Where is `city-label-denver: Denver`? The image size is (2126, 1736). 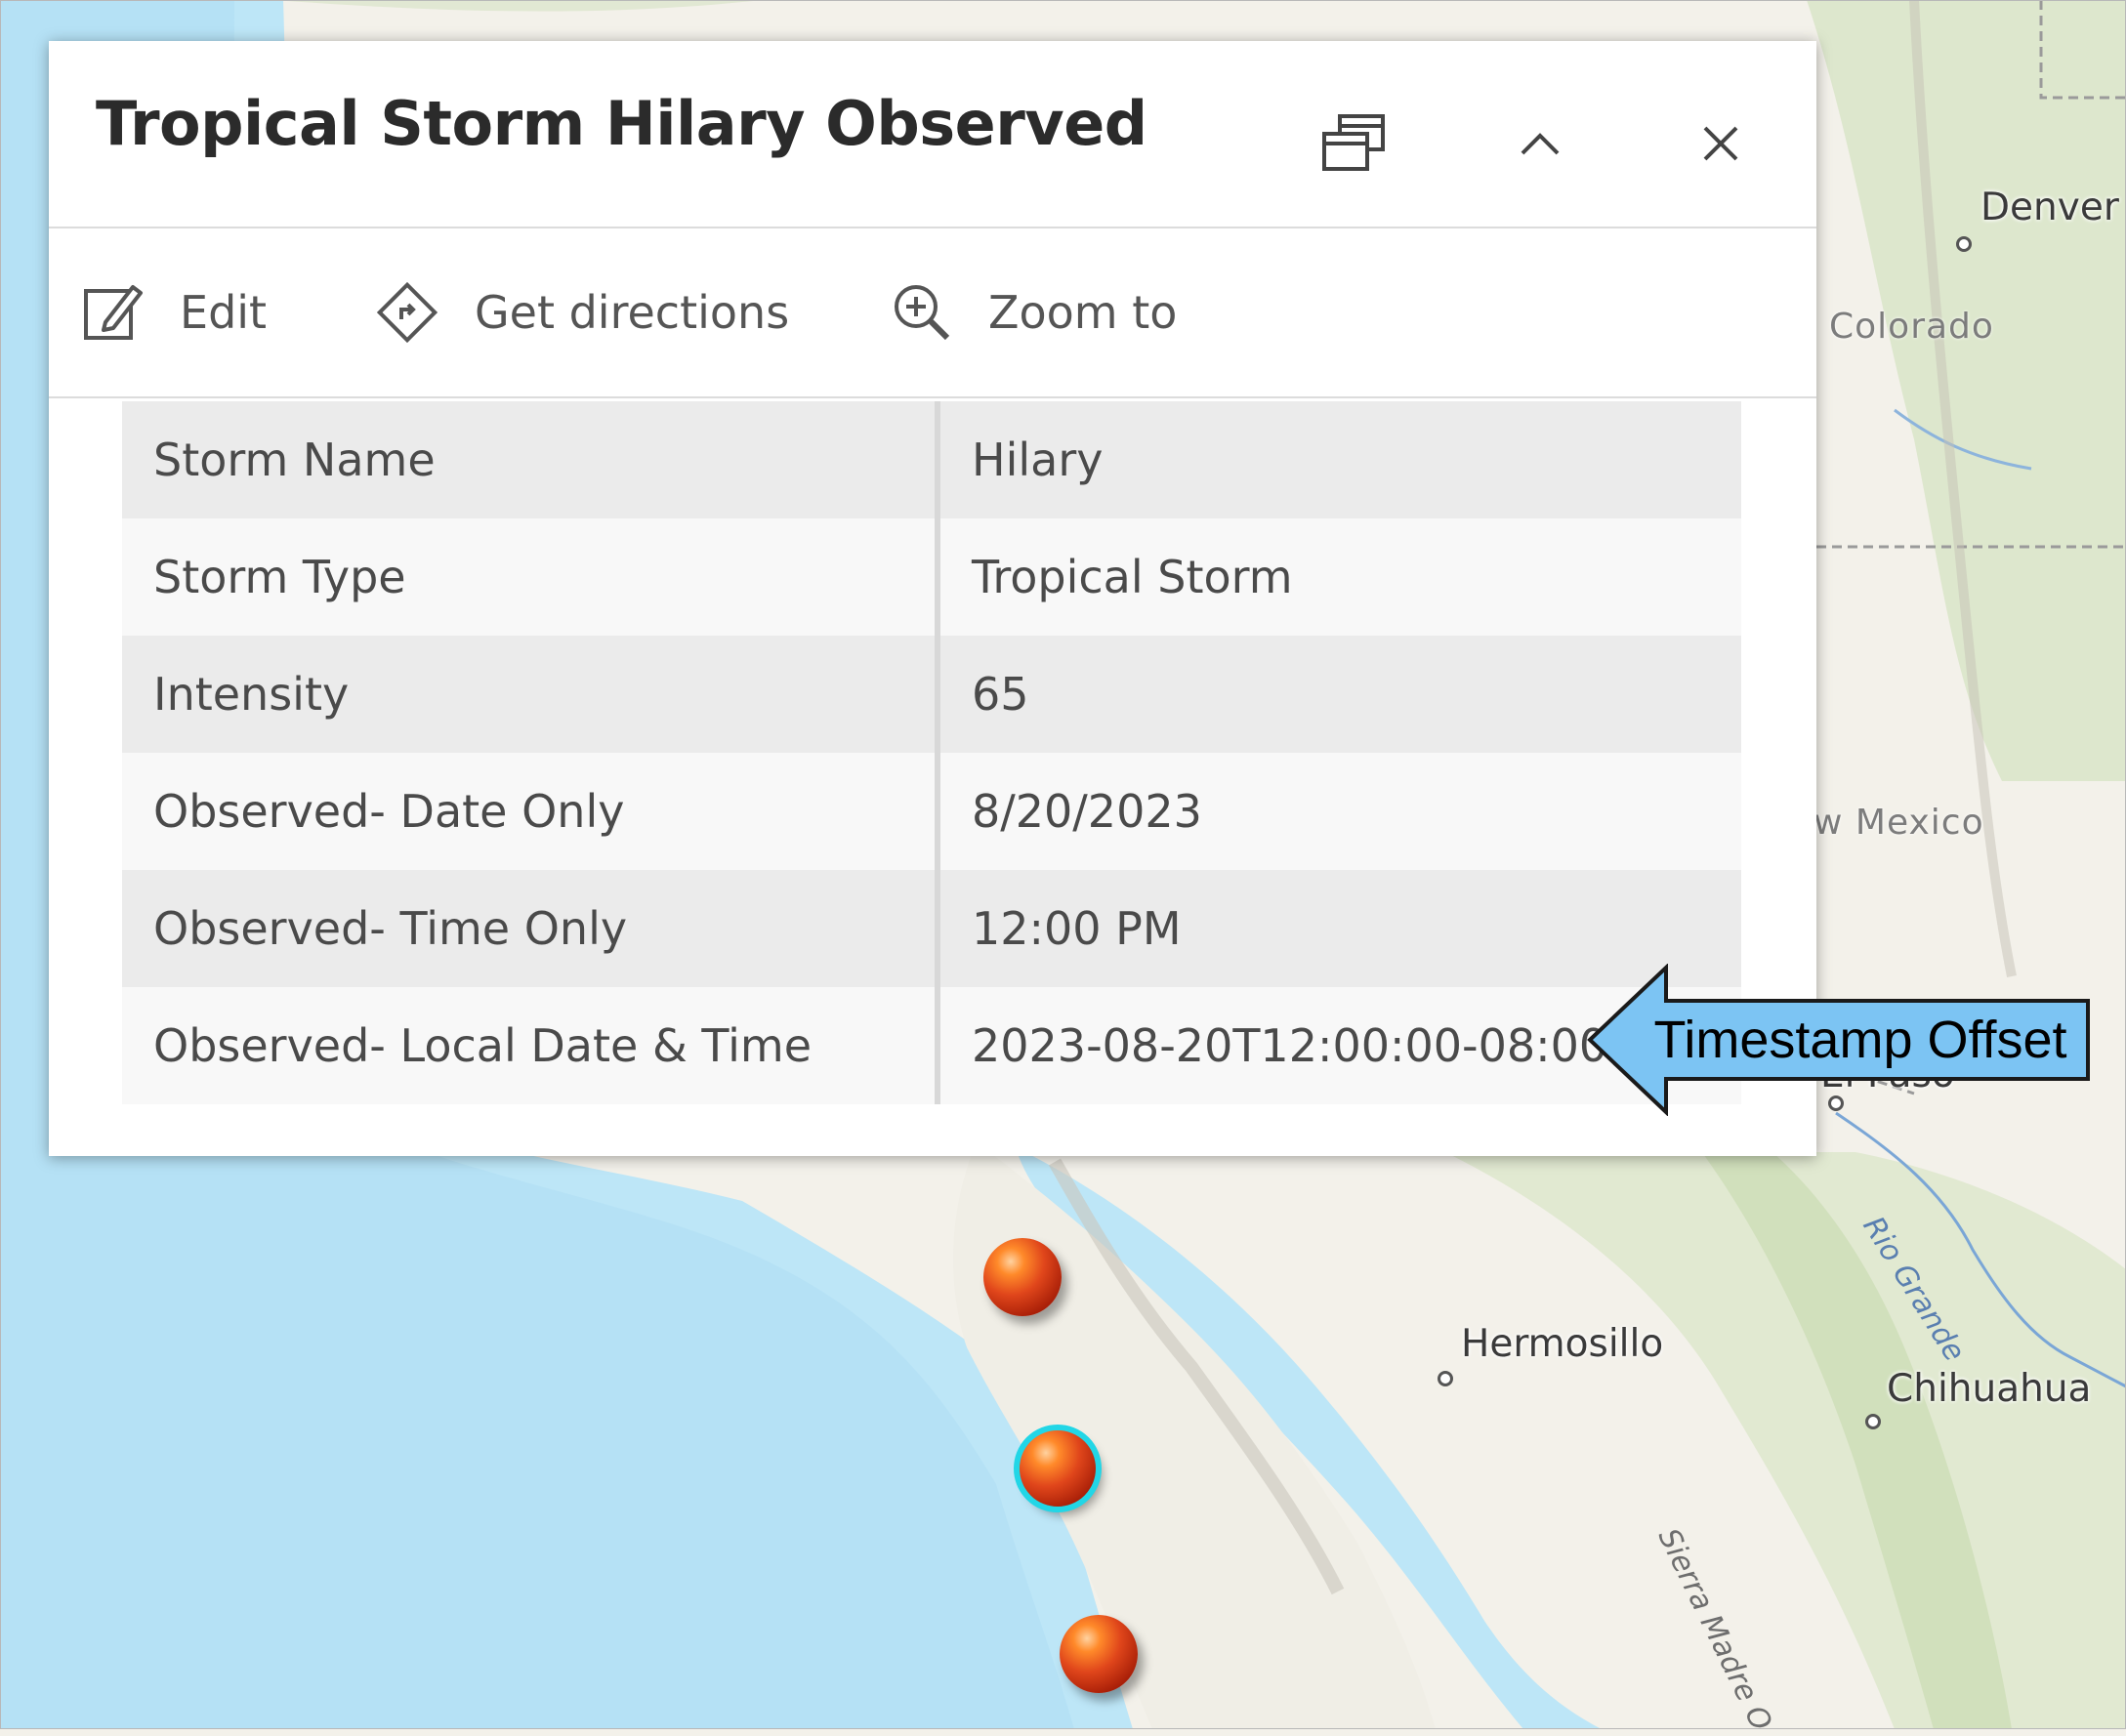 city-label-denver: Denver is located at coordinates (2049, 207).